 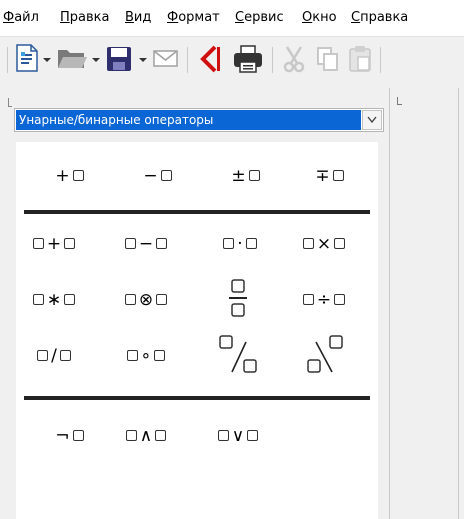 What do you see at coordinates (10, 102) in the screenshot?
I see `panel-grip` at bounding box center [10, 102].